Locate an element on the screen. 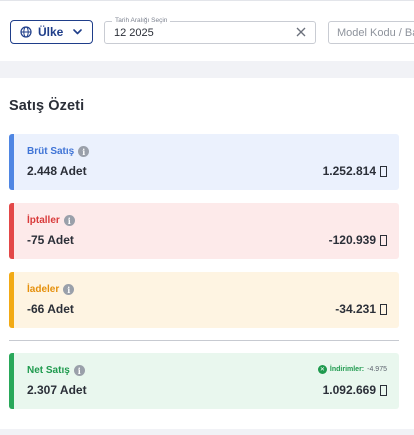 The image size is (414, 435). net-sales-accent is located at coordinates (11, 381).